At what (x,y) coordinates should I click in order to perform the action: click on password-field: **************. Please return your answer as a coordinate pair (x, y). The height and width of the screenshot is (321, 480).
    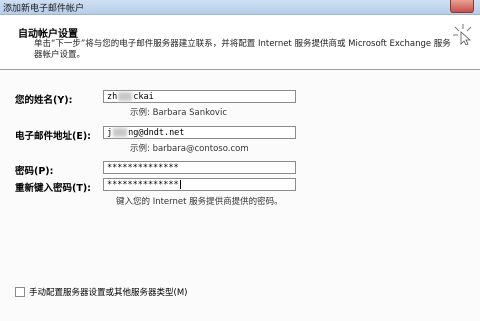
    Looking at the image, I should click on (199, 167).